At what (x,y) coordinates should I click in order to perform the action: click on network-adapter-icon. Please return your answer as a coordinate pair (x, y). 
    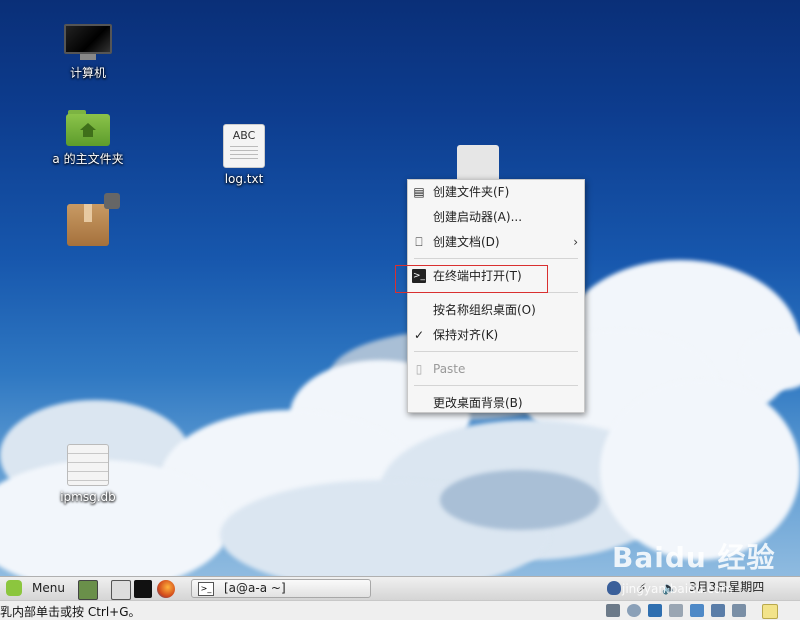
    Looking at the image, I should click on (655, 610).